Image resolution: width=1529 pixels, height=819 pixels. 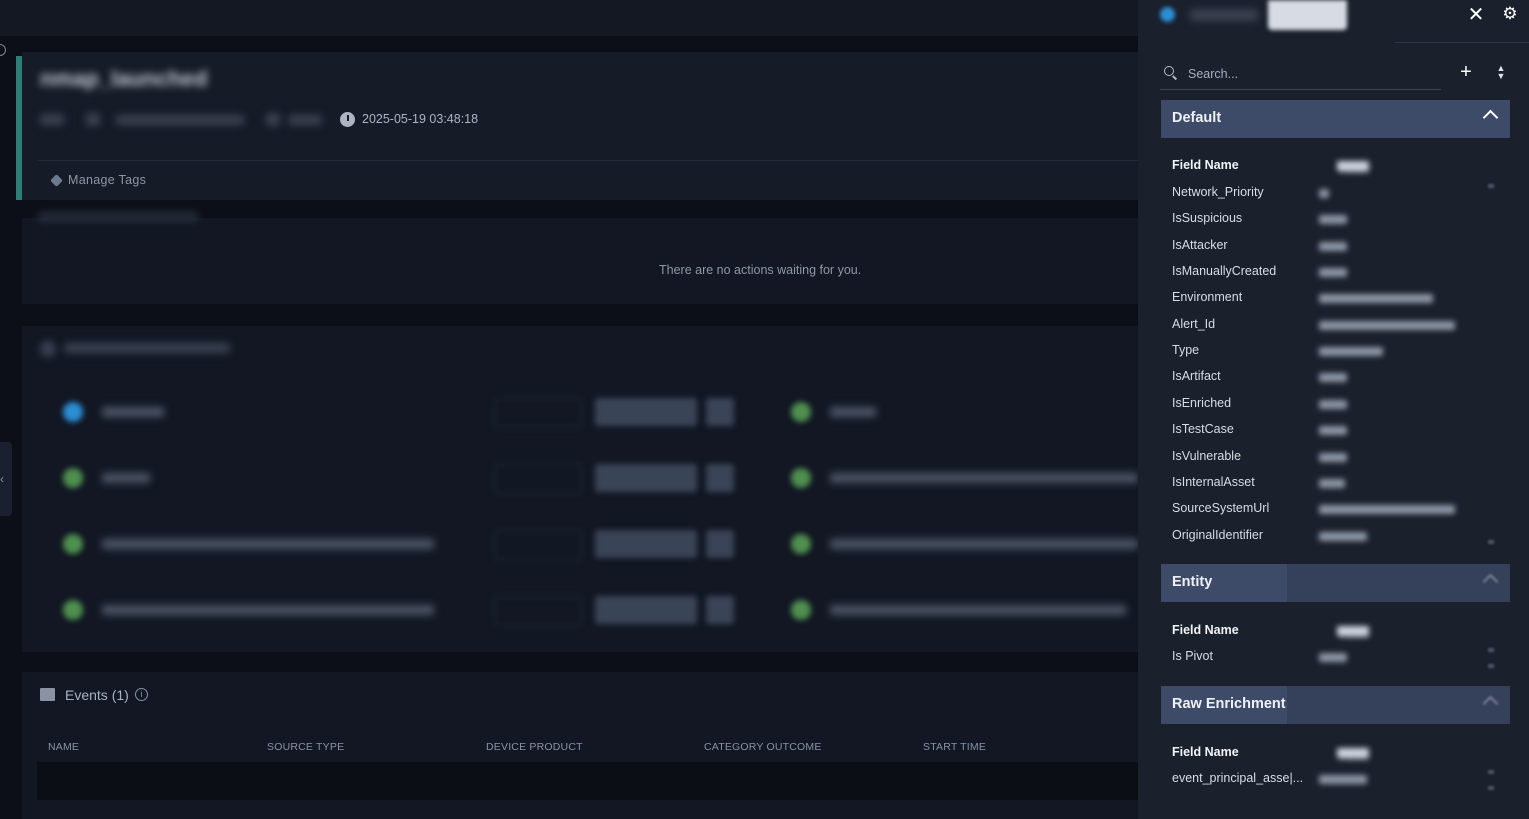 I want to click on case-priority-accent, so click(x=19, y=128).